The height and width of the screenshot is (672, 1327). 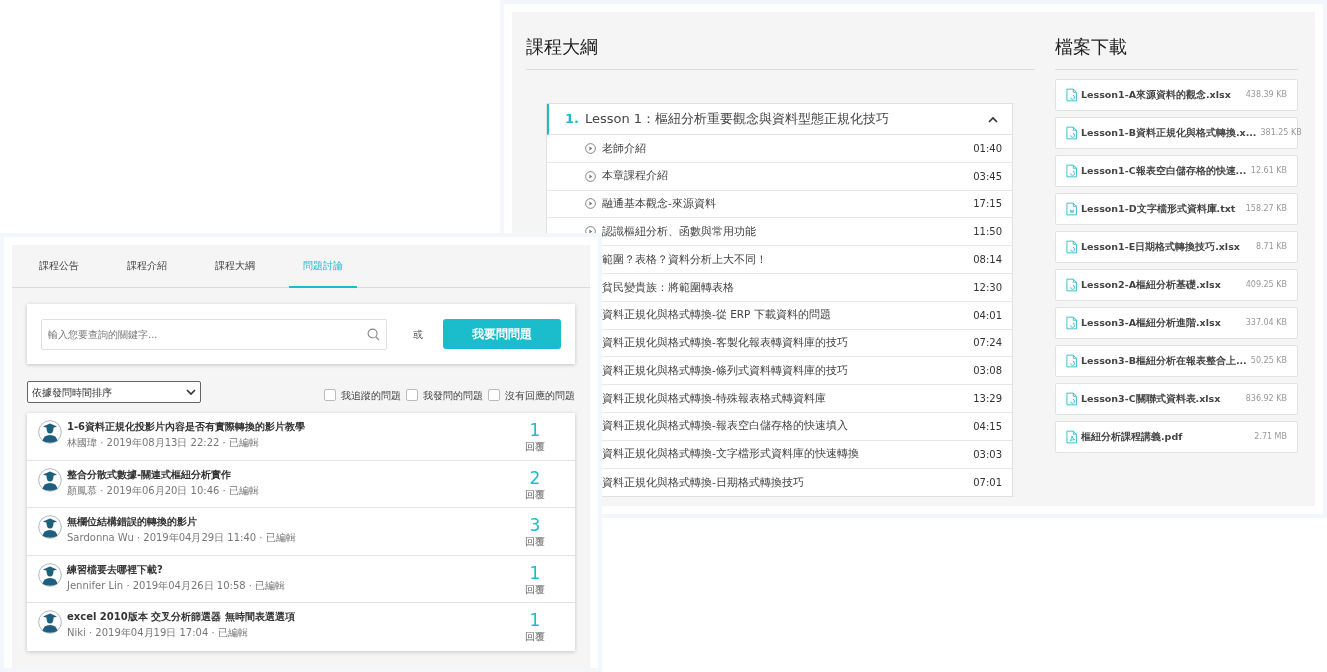 What do you see at coordinates (163, 442) in the screenshot?
I see `question-meta: 林國瑋 · 2019年08月13日 22:22 · 已編輯` at bounding box center [163, 442].